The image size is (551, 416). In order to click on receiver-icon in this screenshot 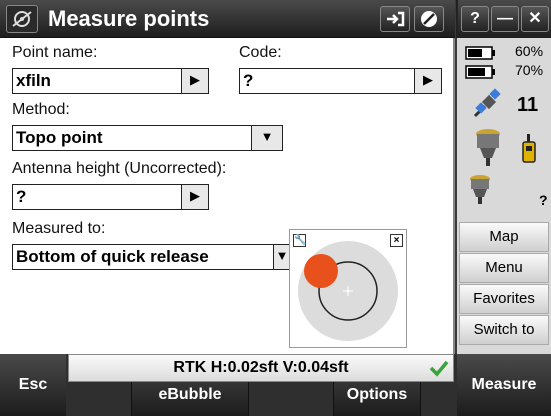, I will do `click(488, 148)`.